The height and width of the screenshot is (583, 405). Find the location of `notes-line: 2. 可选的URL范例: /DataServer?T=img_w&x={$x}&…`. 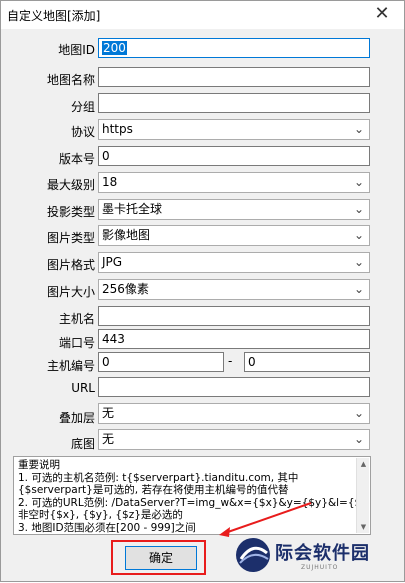

notes-line: 2. 可选的URL范例: /DataServer?T=img_w&x={$x}&… is located at coordinates (192, 502).